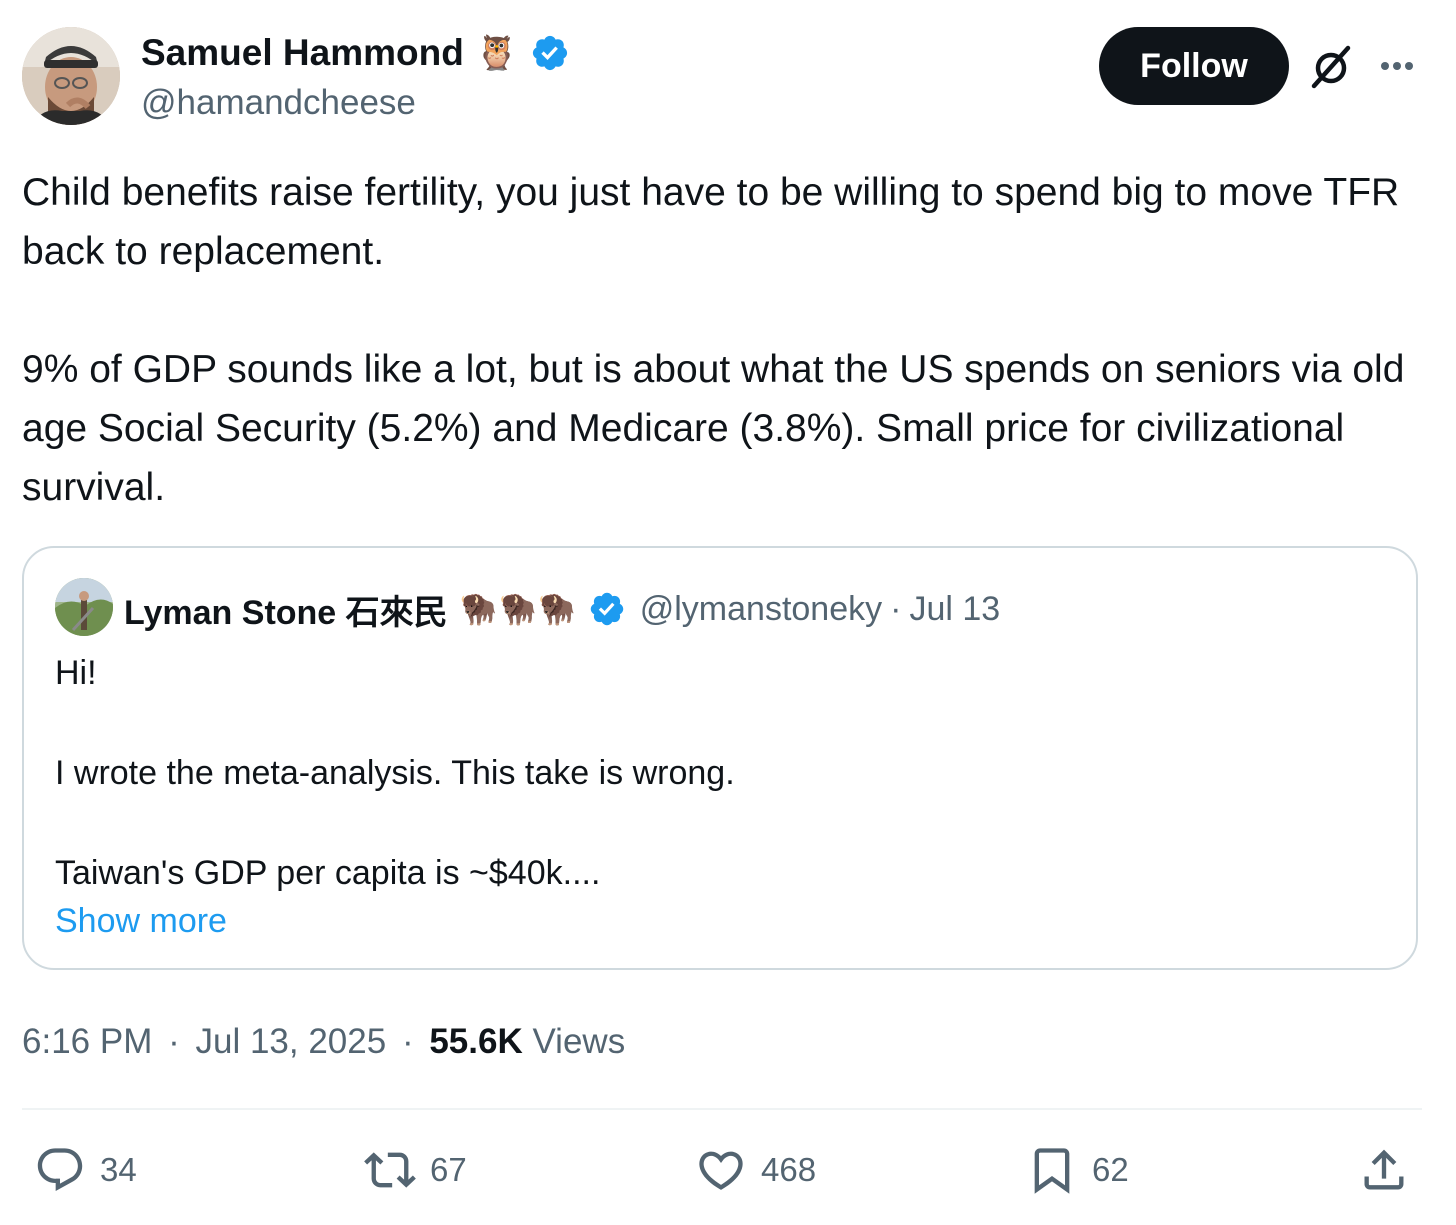  Describe the element at coordinates (755, 1170) in the screenshot. I see `like-button: 468` at that location.